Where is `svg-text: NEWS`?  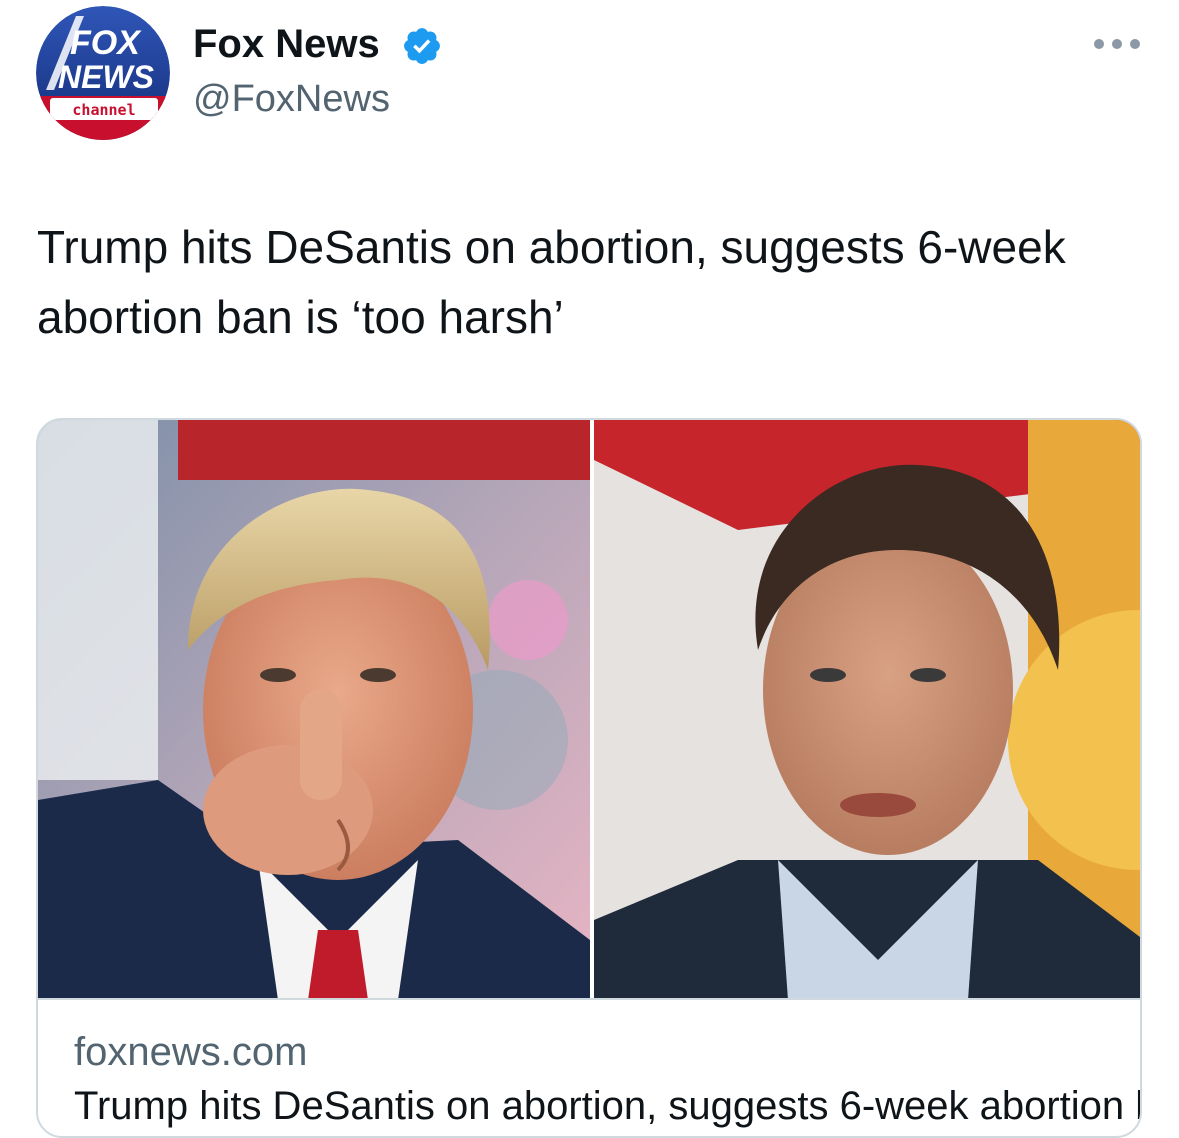 svg-text: NEWS is located at coordinates (106, 77).